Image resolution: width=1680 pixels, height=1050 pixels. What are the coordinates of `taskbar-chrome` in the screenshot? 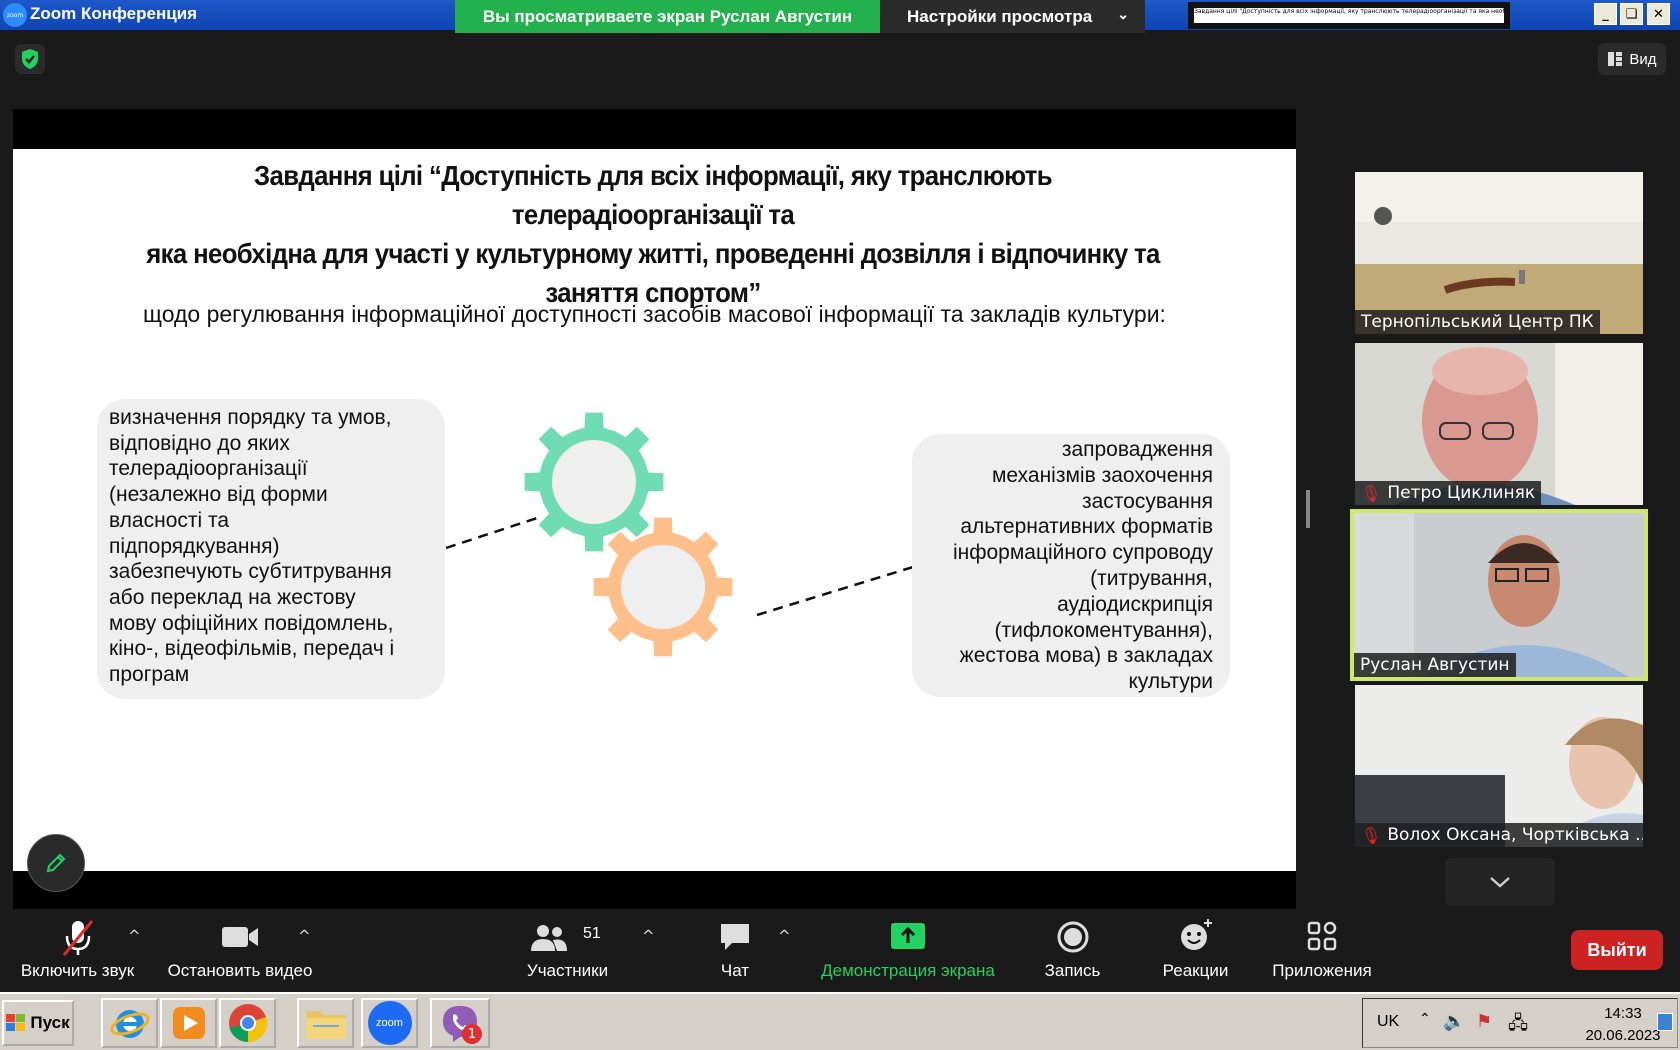 It's located at (247, 1023).